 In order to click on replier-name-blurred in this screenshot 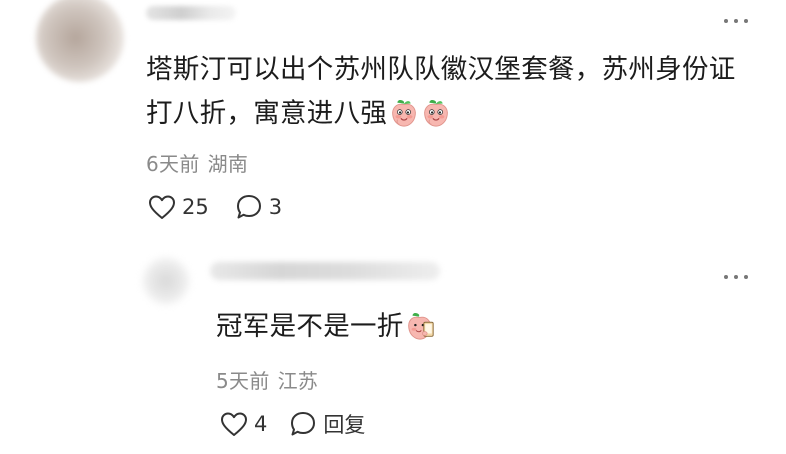, I will do `click(325, 271)`.